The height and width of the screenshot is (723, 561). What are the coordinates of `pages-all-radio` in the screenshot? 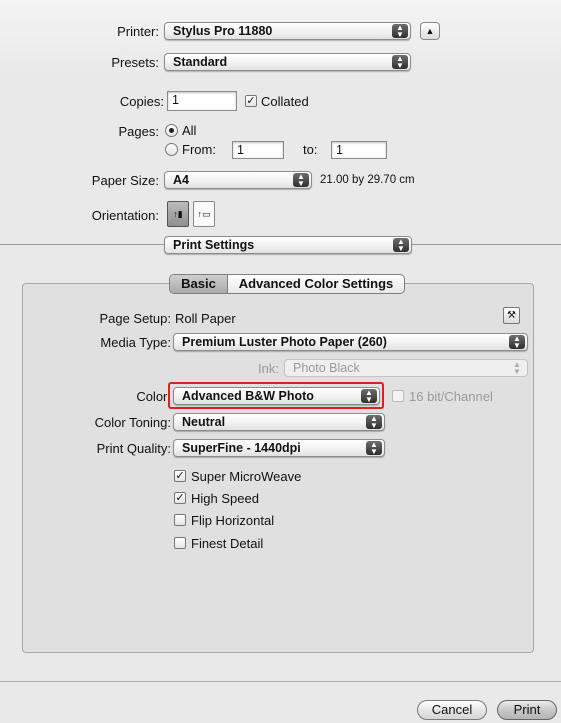 It's located at (171, 130).